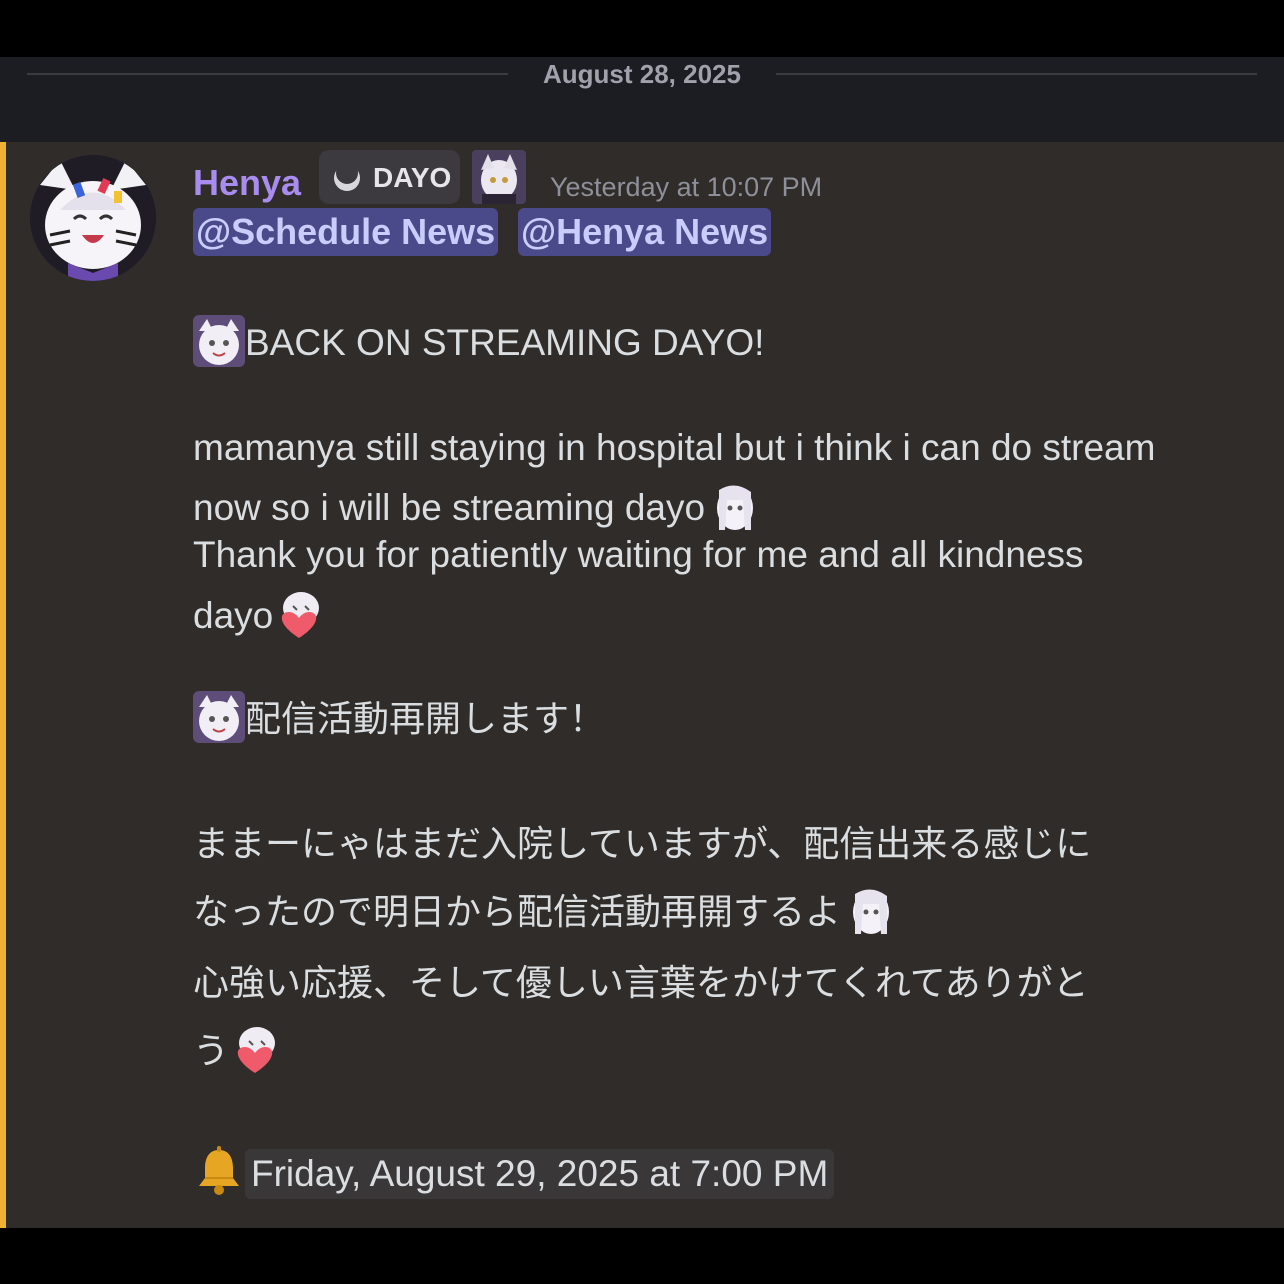  Describe the element at coordinates (3, 685) in the screenshot. I see `highlight-bar` at that location.